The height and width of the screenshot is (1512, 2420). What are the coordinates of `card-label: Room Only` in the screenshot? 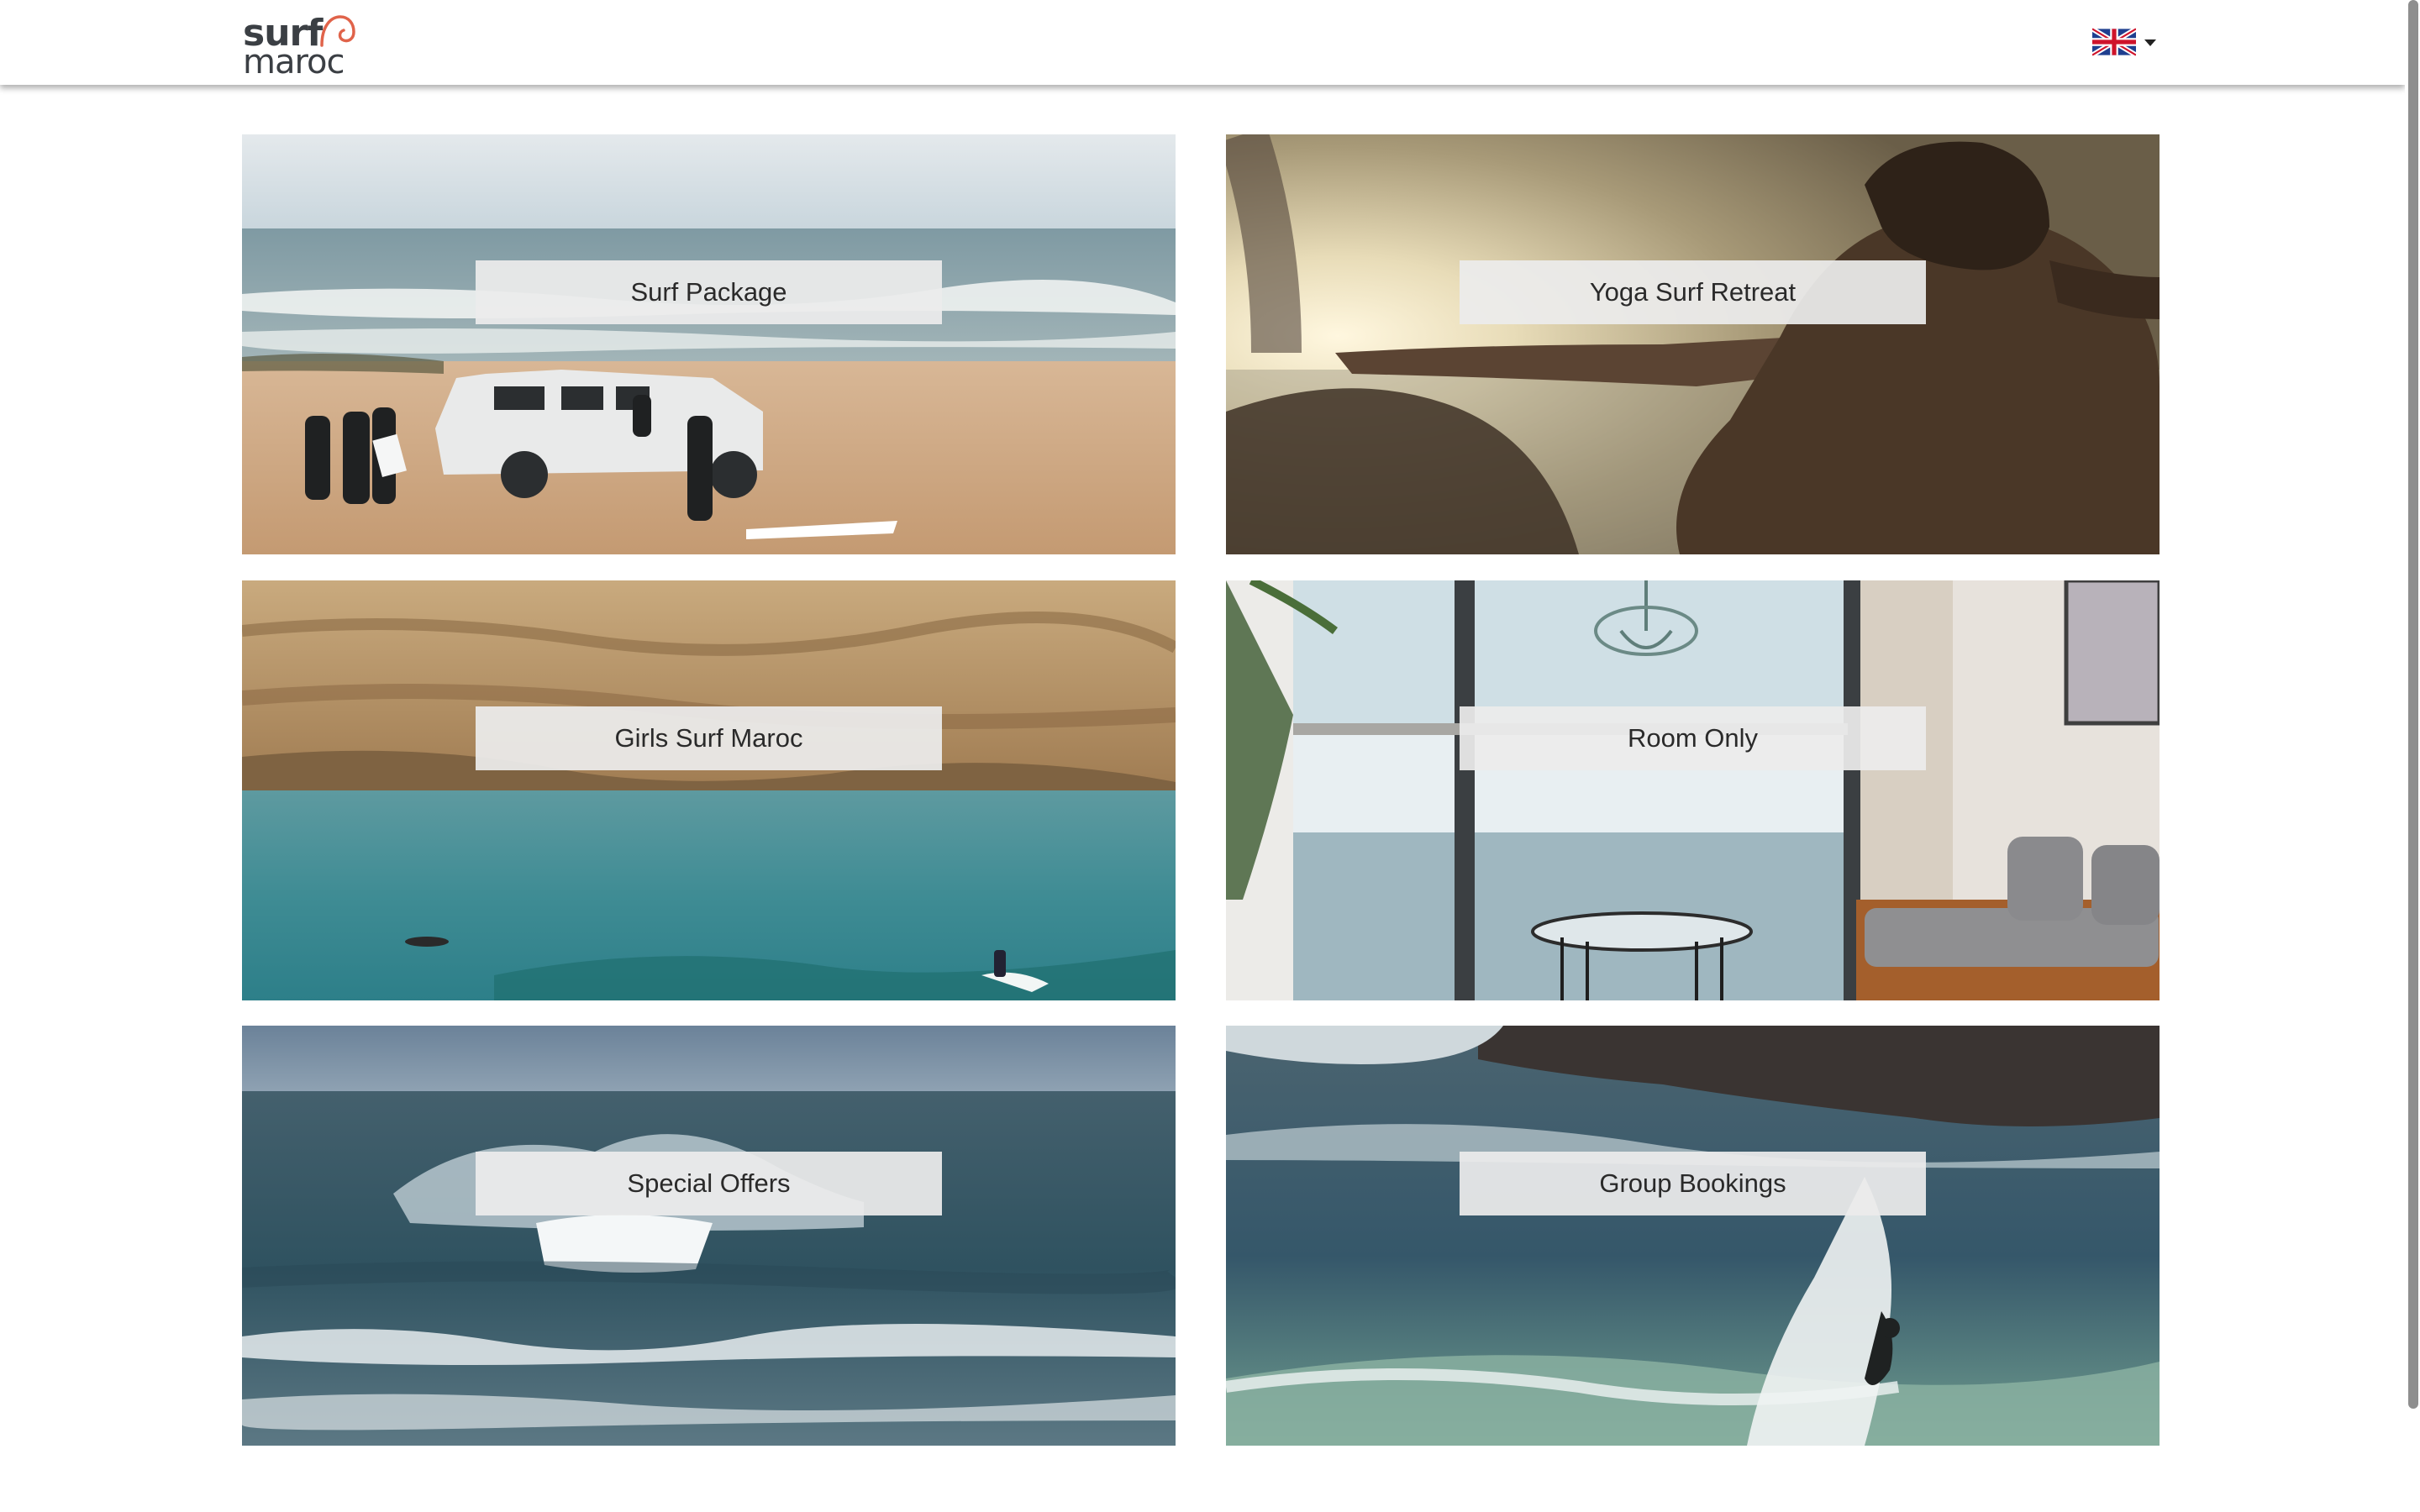 It's located at (1693, 738).